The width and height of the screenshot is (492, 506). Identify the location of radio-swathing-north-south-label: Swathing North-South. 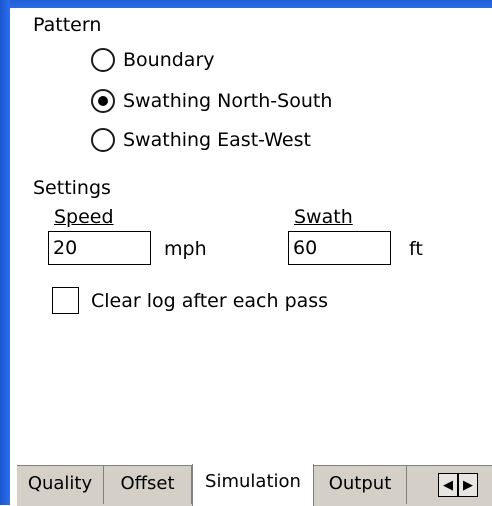
(228, 101).